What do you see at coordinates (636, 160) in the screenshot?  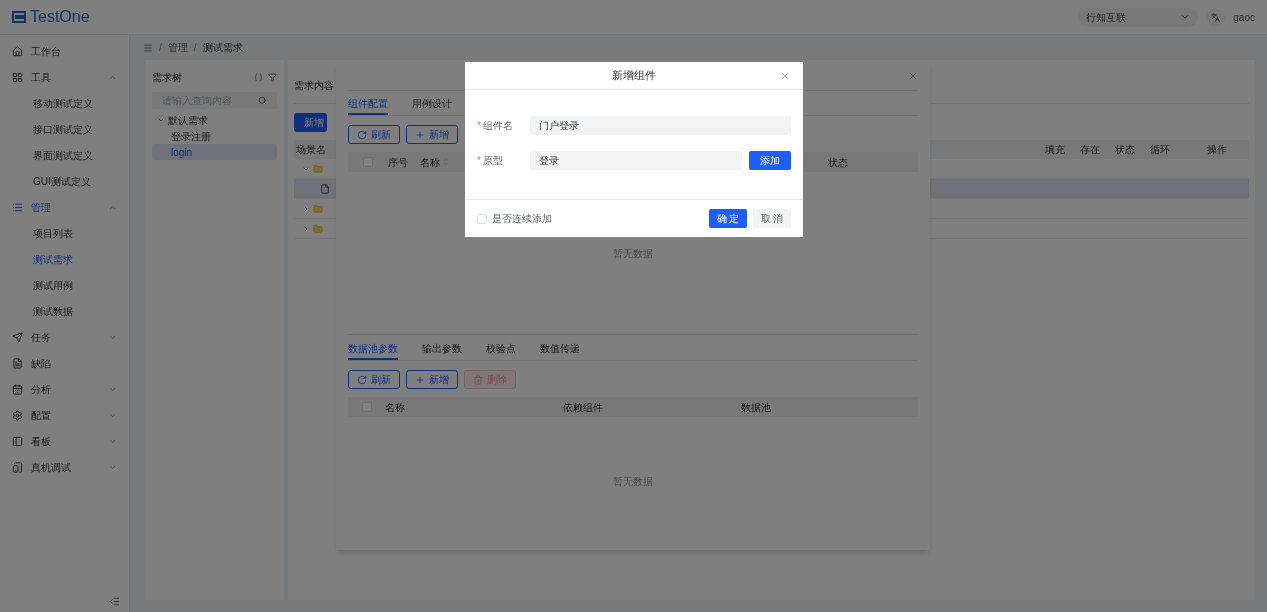 I see `text-field: 登录` at bounding box center [636, 160].